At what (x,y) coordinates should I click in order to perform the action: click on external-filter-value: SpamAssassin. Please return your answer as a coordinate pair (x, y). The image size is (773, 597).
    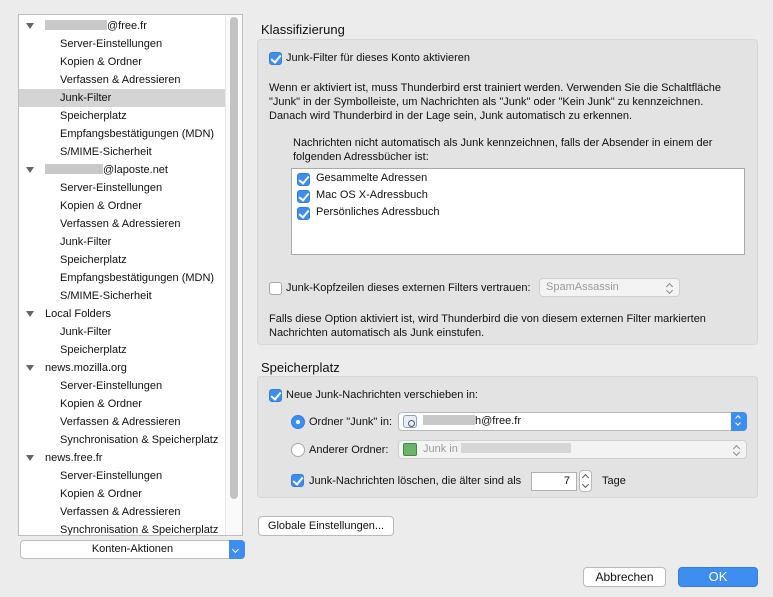
    Looking at the image, I should click on (582, 287).